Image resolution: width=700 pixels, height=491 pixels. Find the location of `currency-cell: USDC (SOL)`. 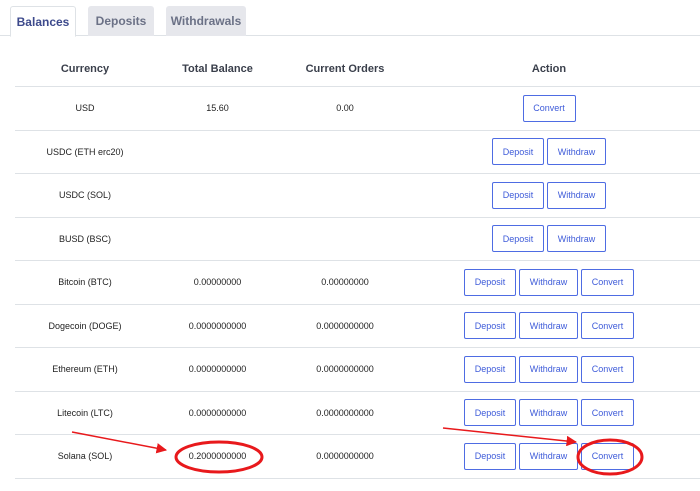

currency-cell: USDC (SOL) is located at coordinates (84, 195).